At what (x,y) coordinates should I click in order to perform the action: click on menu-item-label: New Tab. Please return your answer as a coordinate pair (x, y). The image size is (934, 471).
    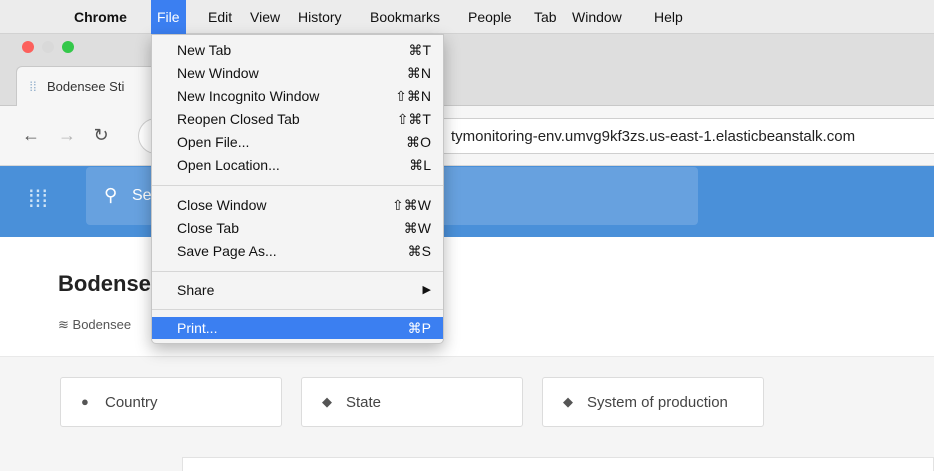
    Looking at the image, I should click on (204, 50).